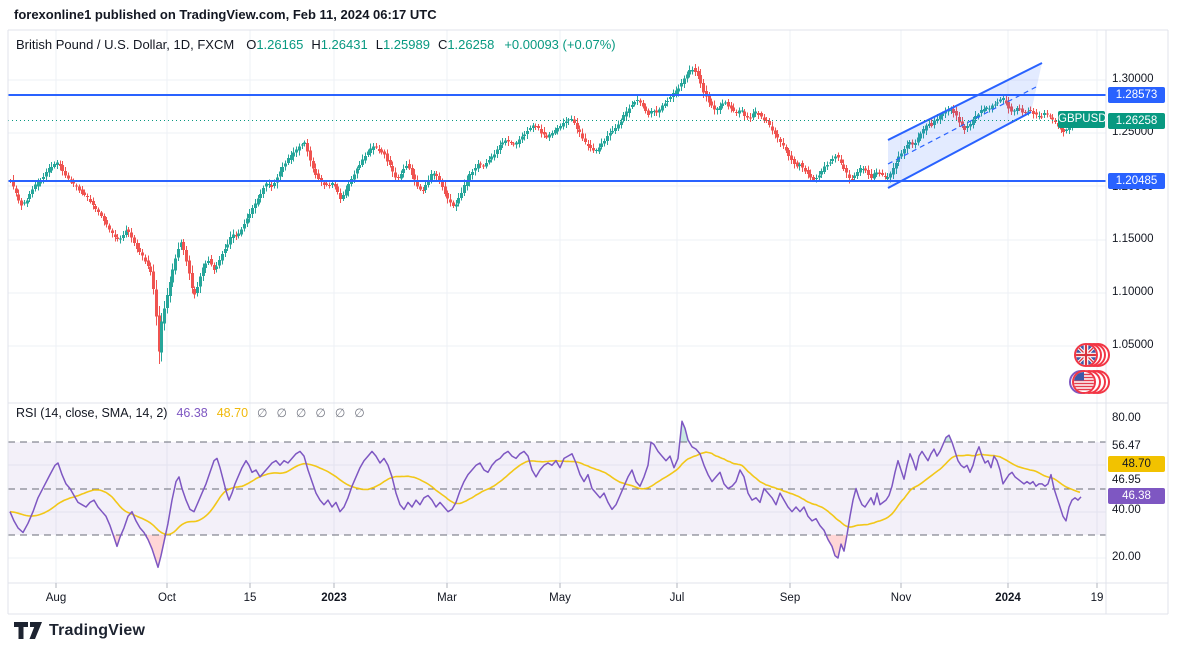 The width and height of the screenshot is (1177, 650). Describe the element at coordinates (334, 598) in the screenshot. I see `time-axis-tick: 2023` at that location.